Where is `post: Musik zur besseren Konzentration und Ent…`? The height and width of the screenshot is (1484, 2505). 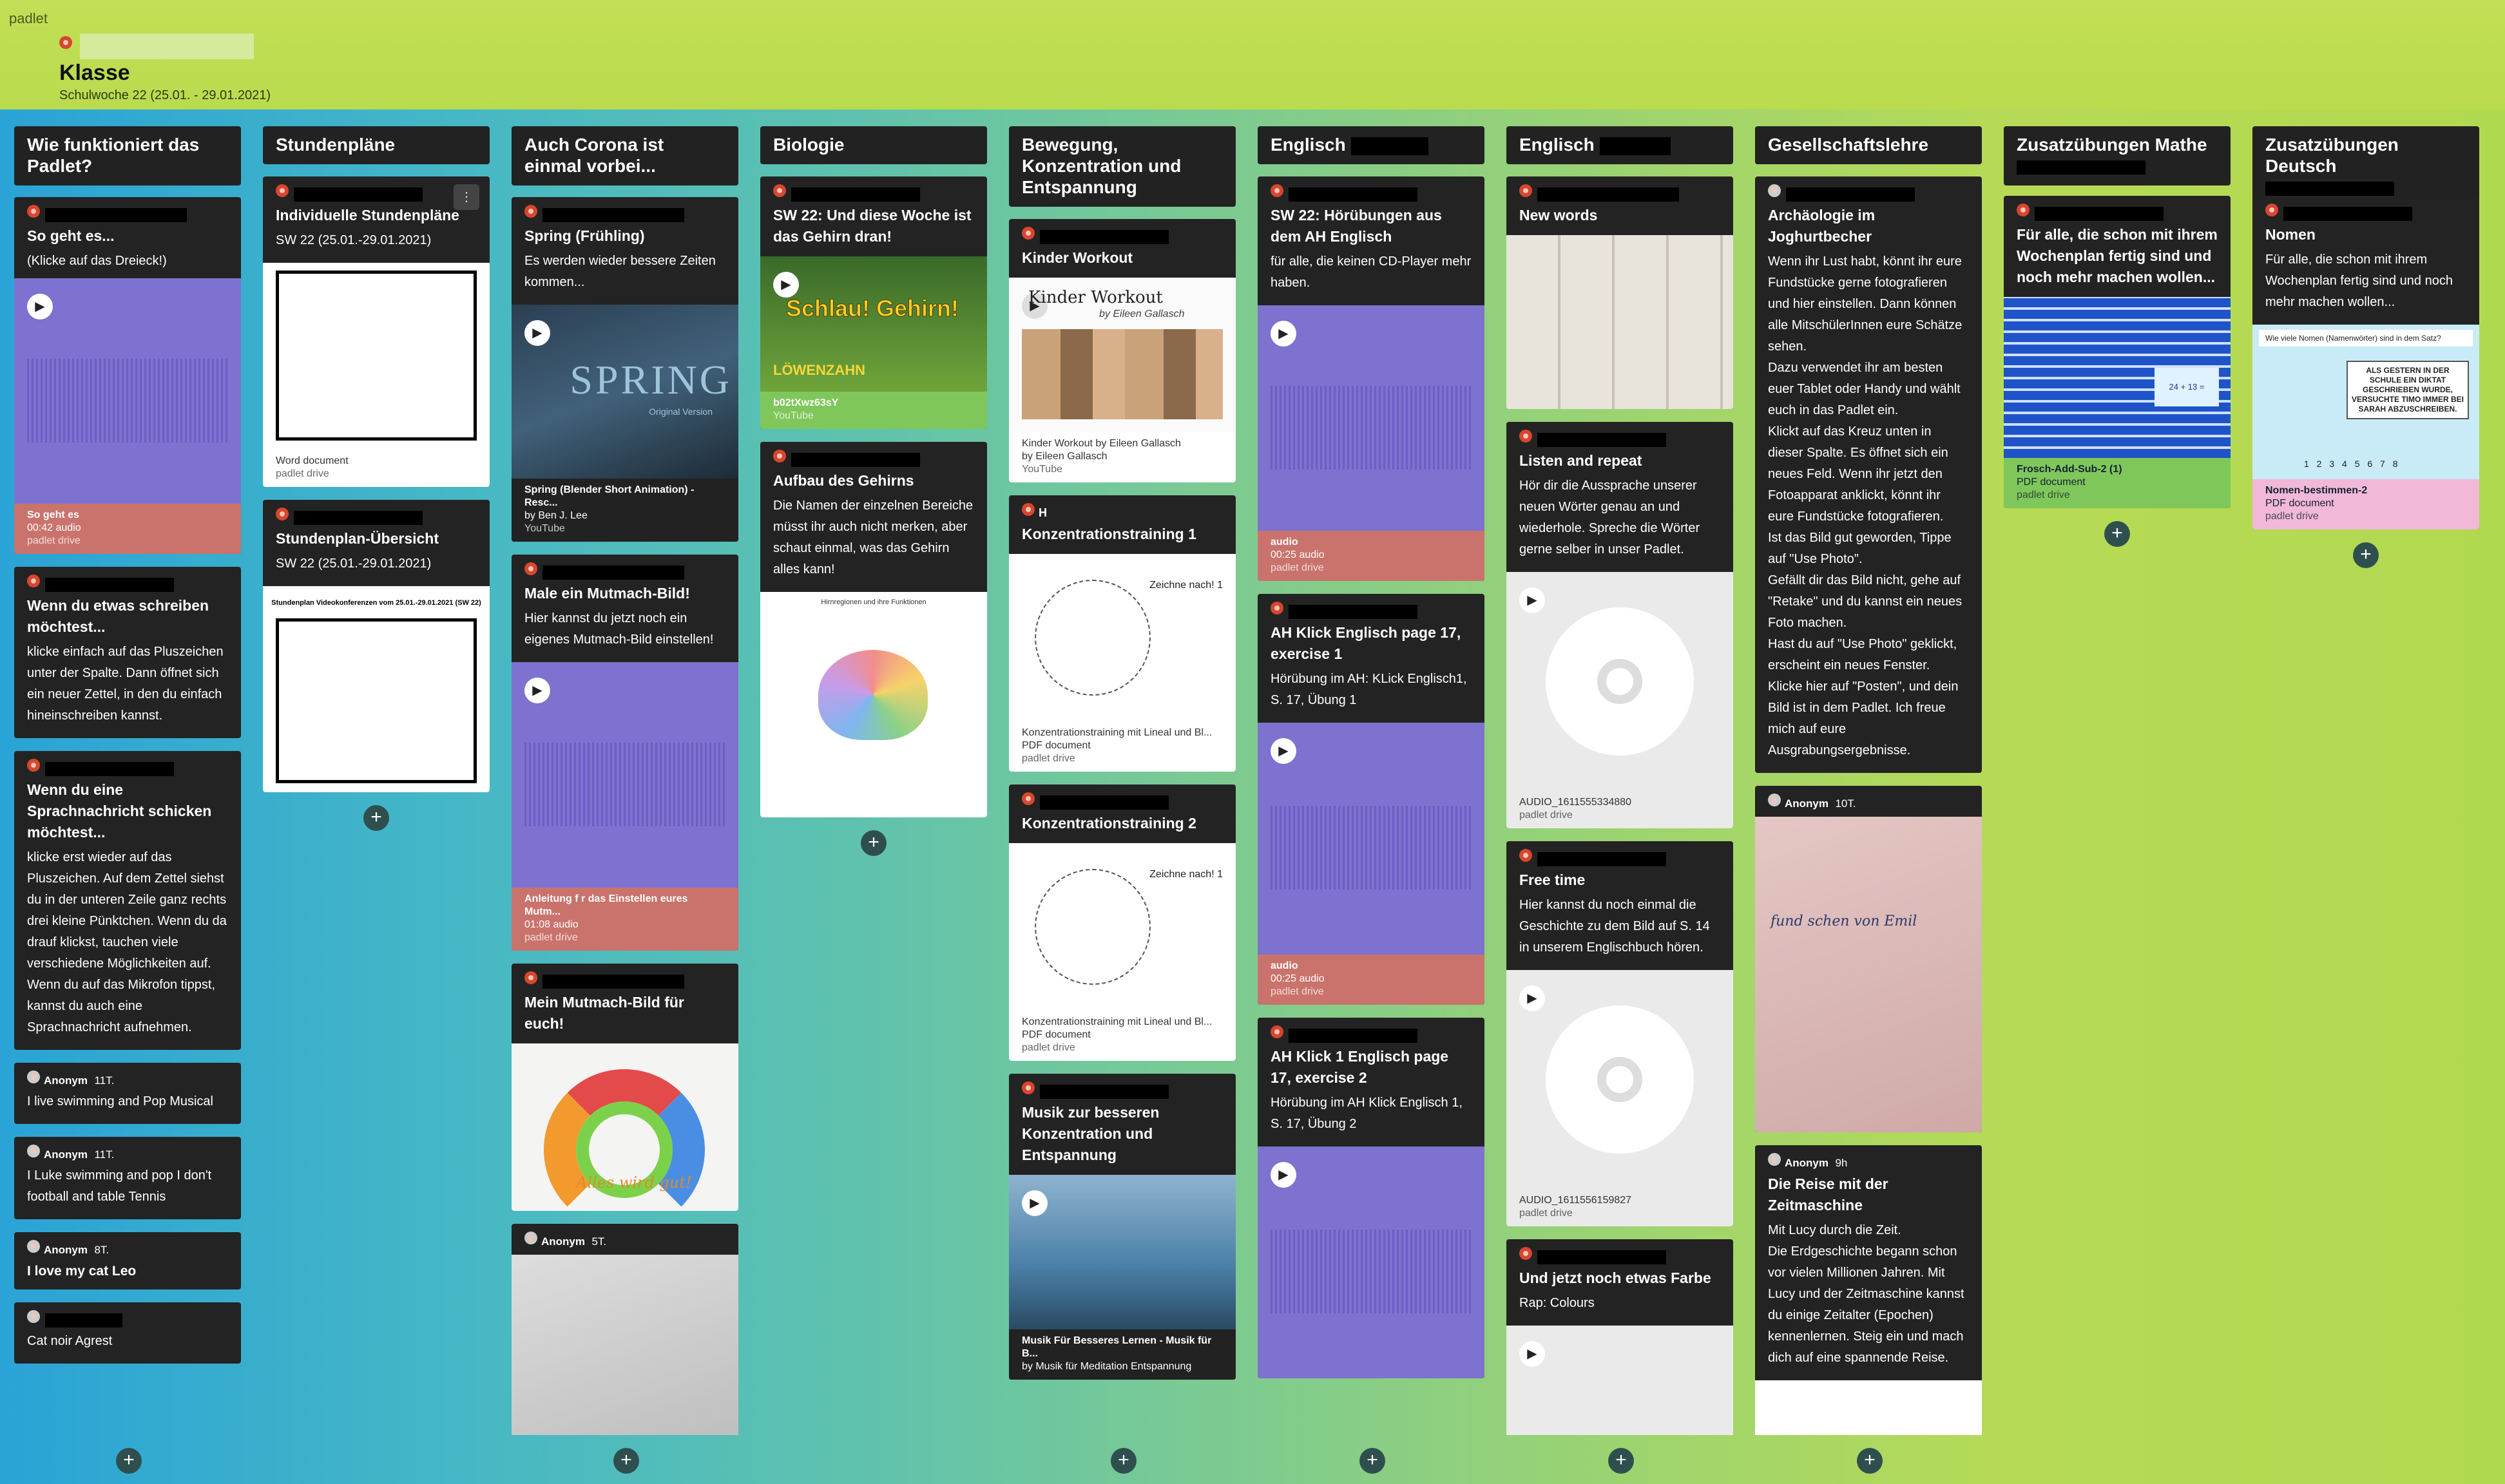
post: Musik zur besseren Konzentration und Ent… is located at coordinates (1122, 1227).